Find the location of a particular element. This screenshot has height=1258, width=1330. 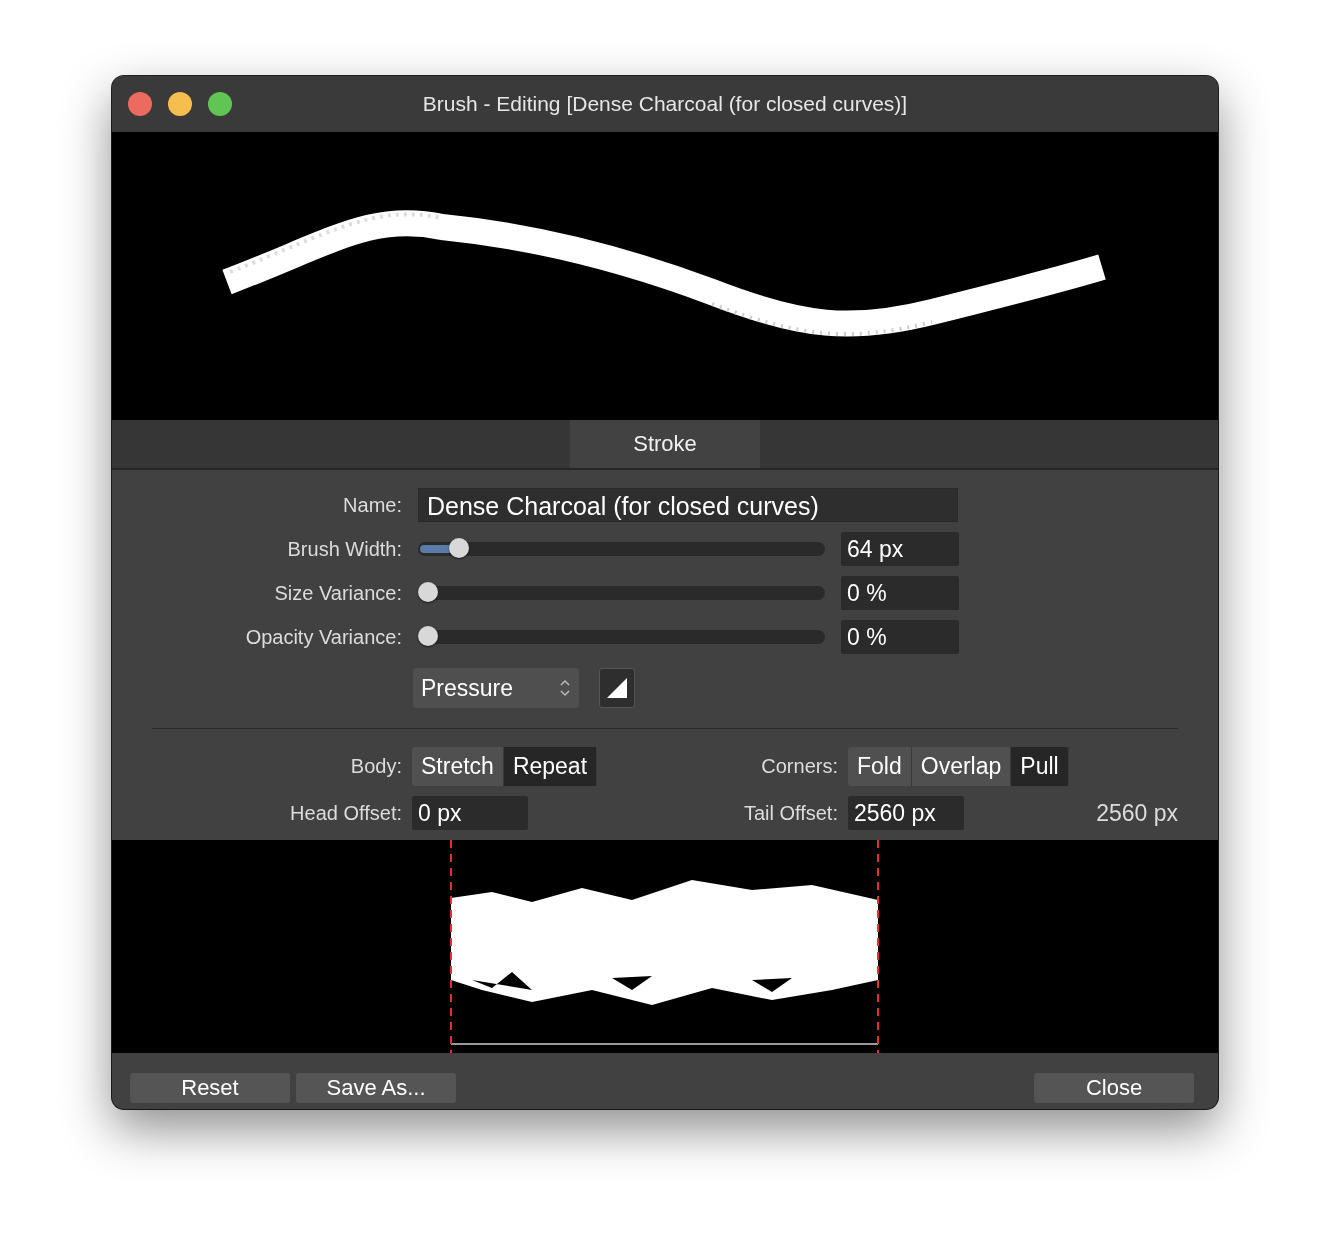

segment-button: Repeat is located at coordinates (550, 766).